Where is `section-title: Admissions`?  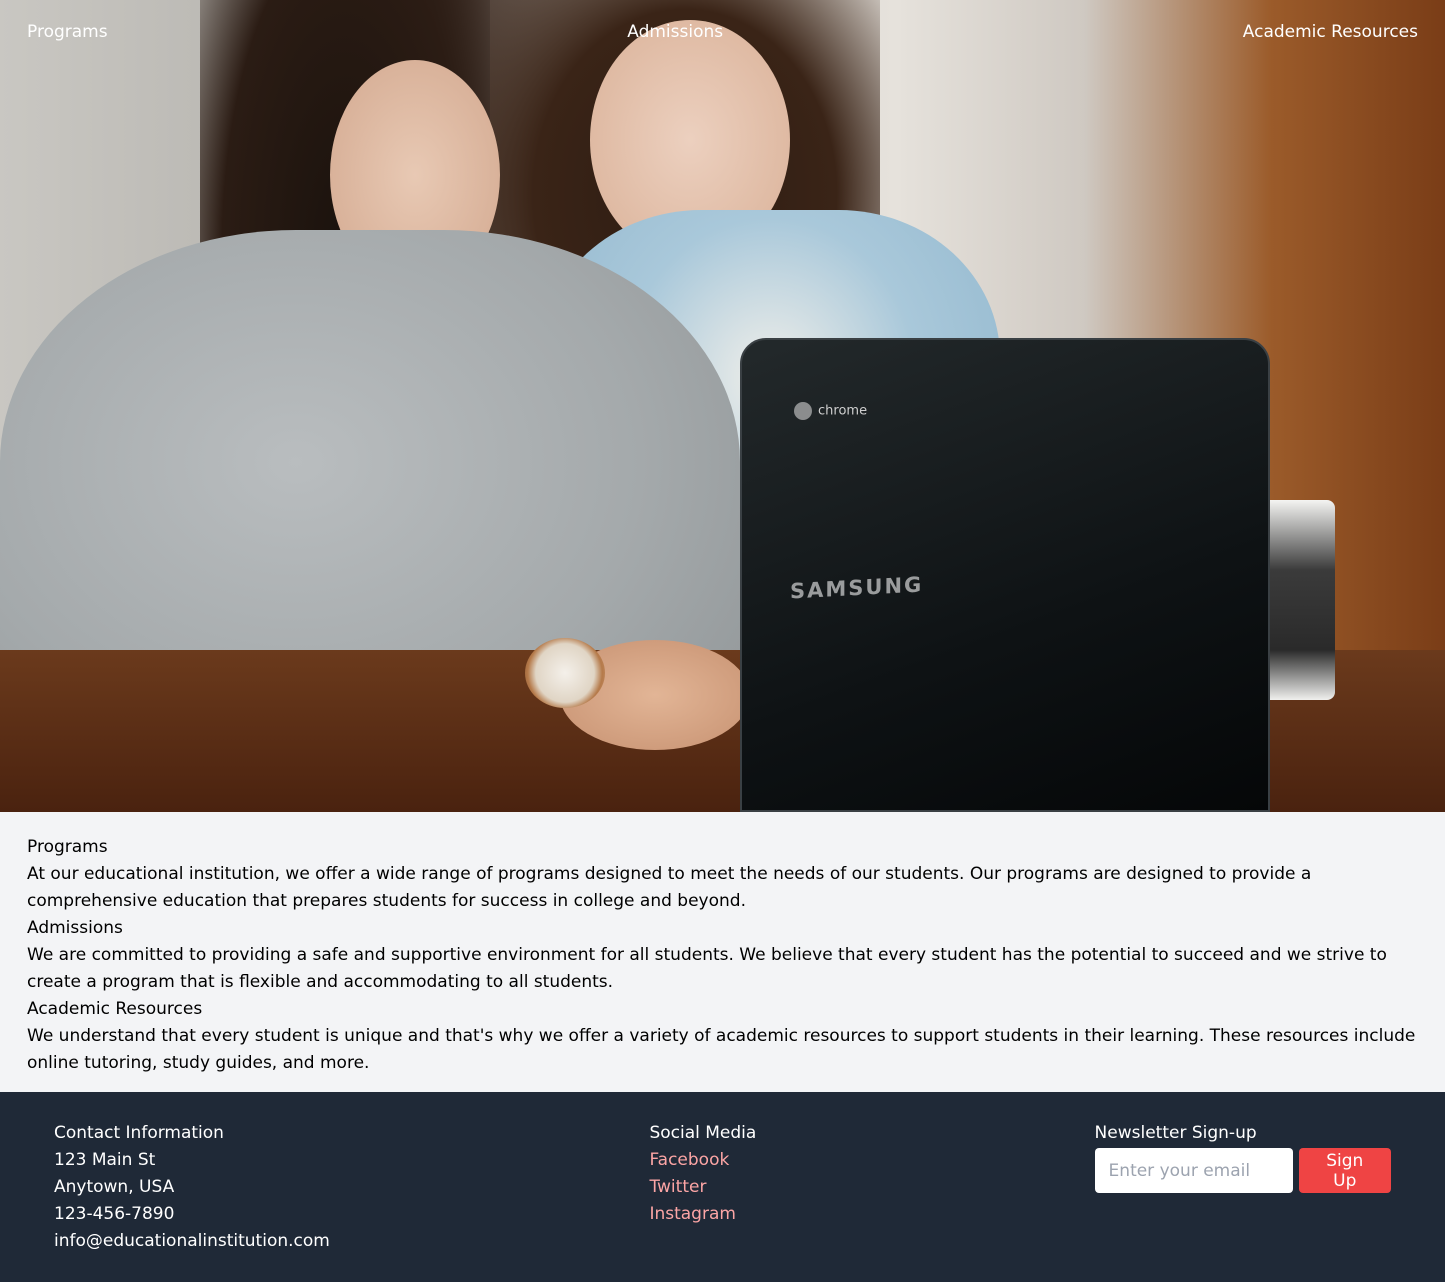
section-title: Admissions is located at coordinates (75, 928).